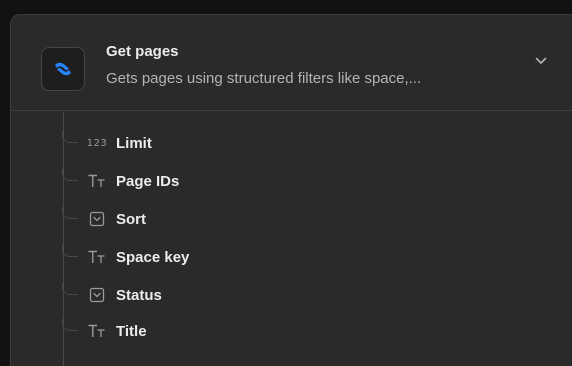 The image size is (572, 366). Describe the element at coordinates (153, 257) in the screenshot. I see `field-label: Space key` at that location.